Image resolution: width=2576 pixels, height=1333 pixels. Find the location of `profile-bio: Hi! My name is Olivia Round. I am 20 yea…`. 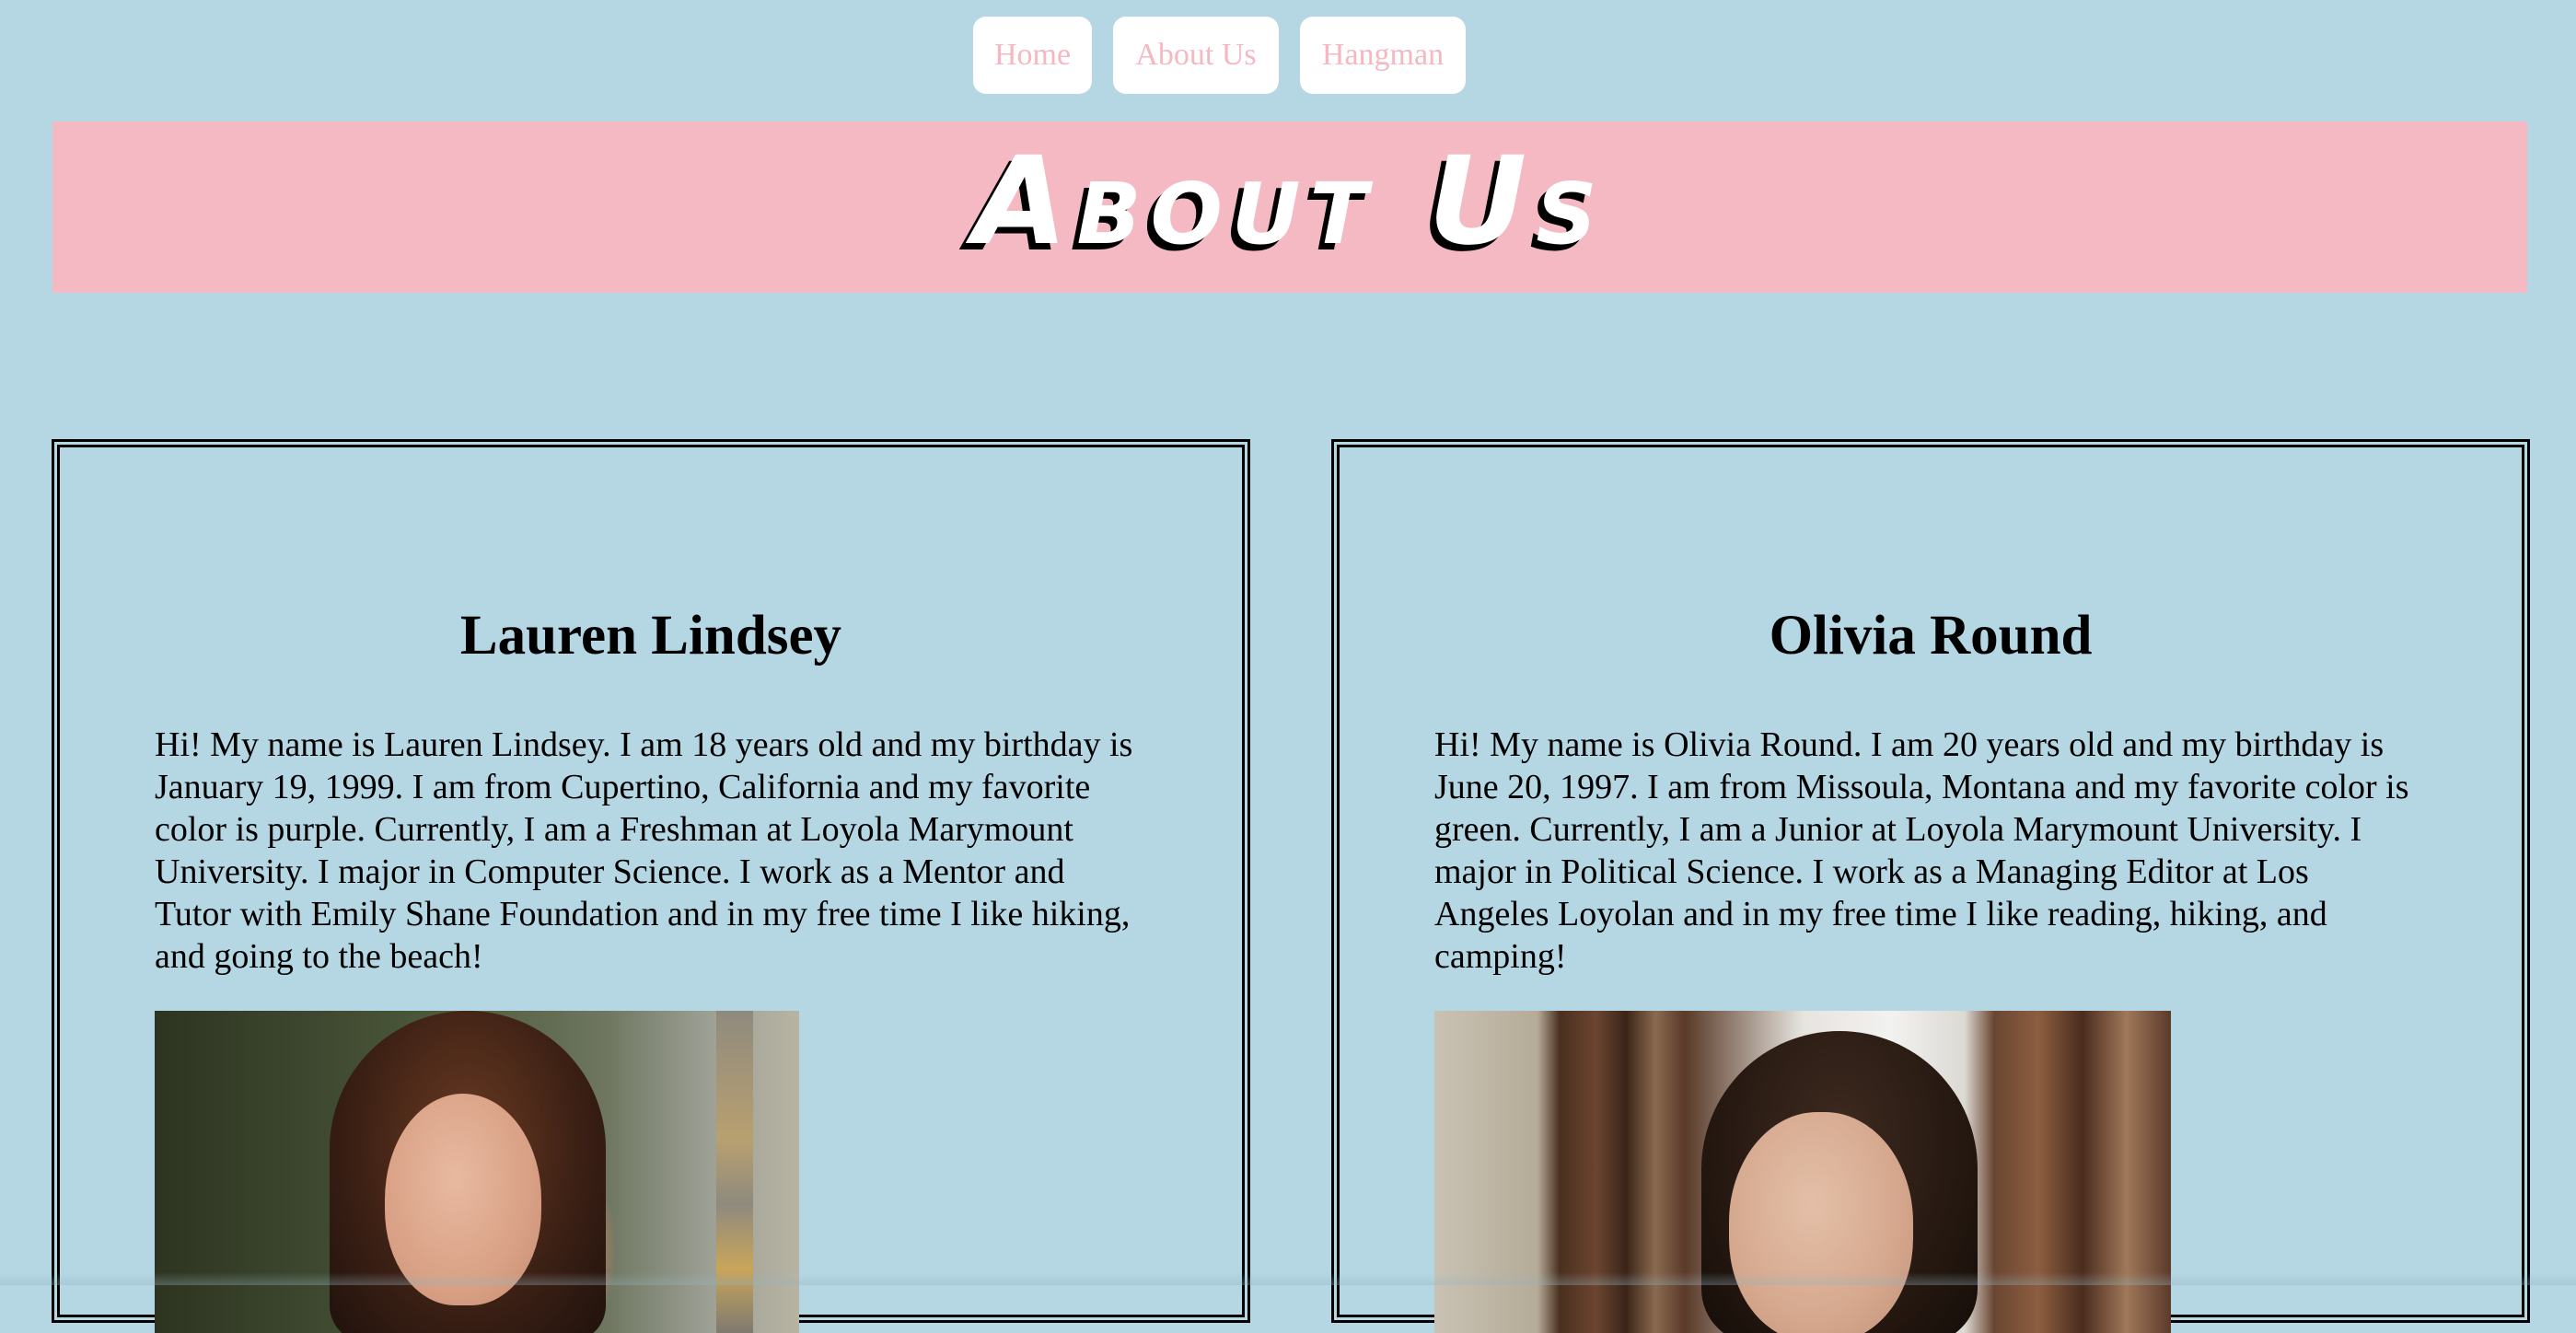

profile-bio: Hi! My name is Olivia Round. I am 20 yea… is located at coordinates (1921, 850).